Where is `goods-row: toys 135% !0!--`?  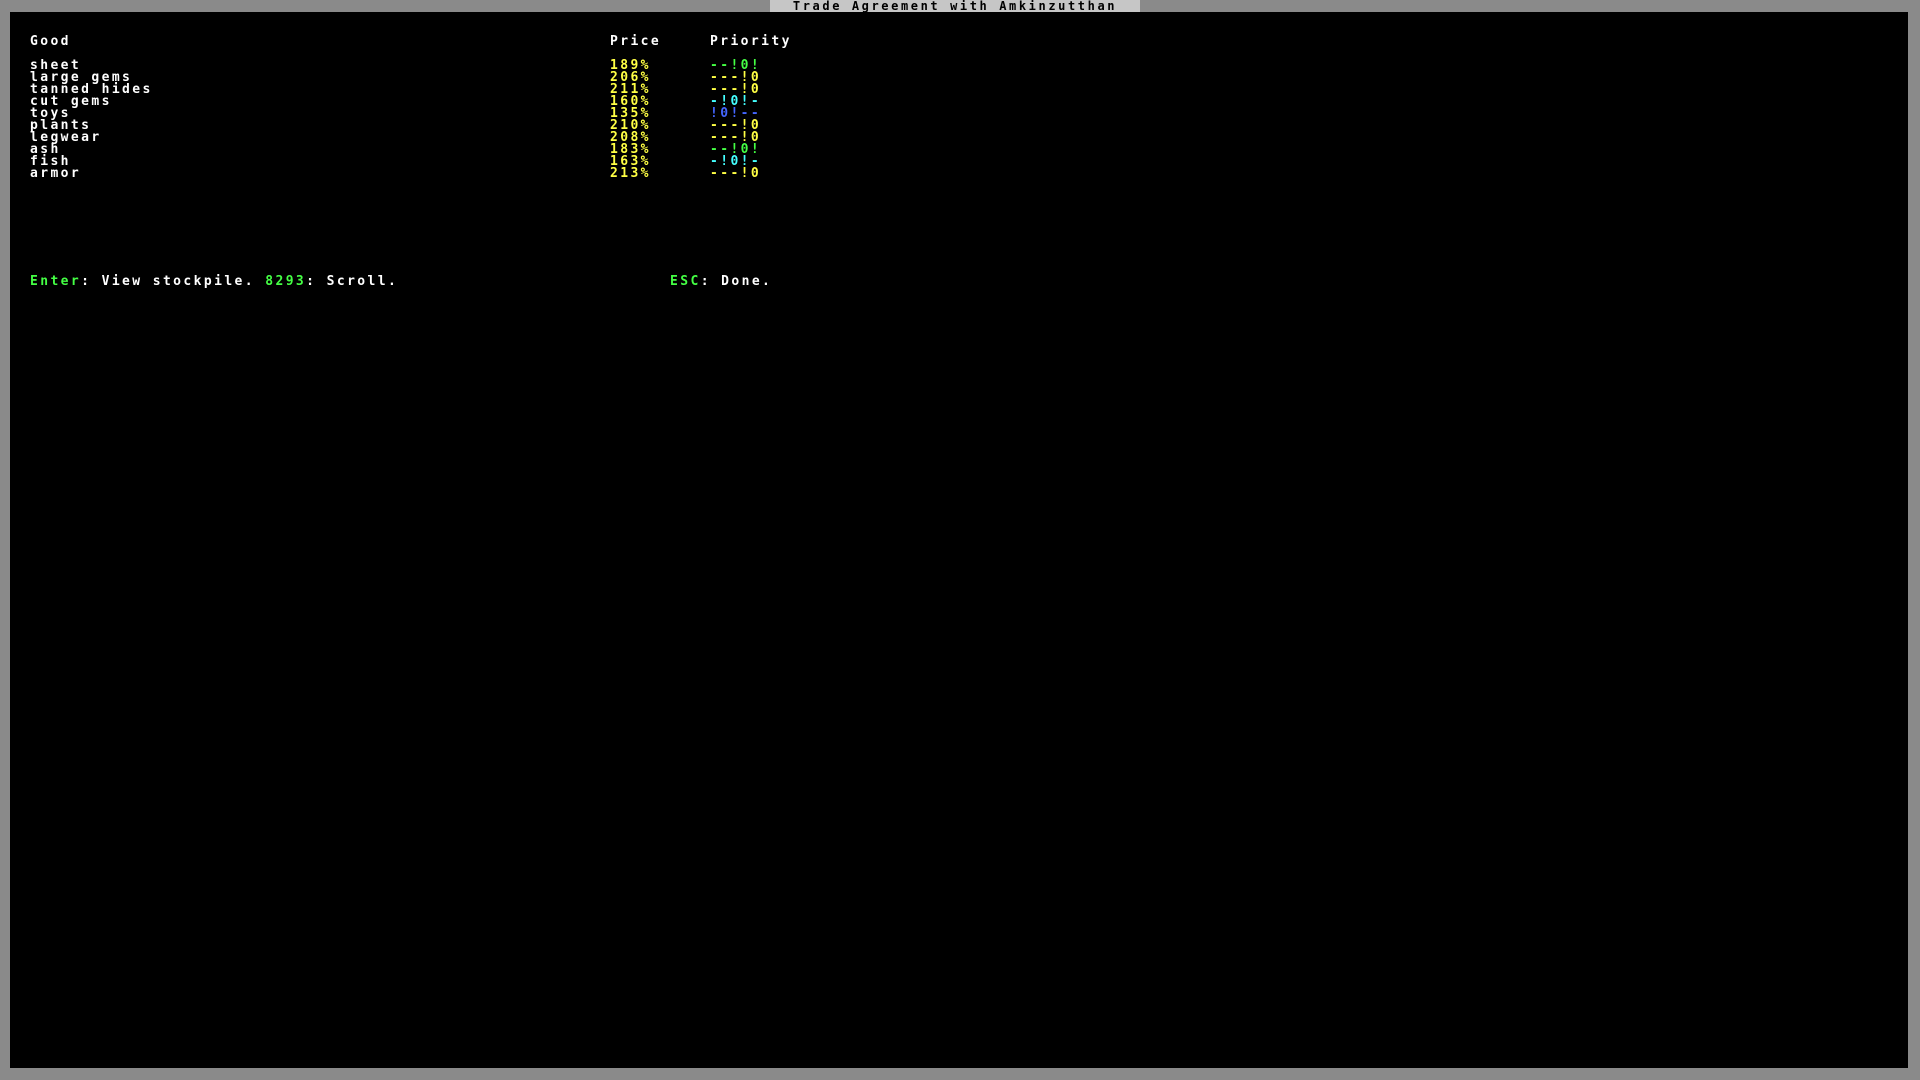
goods-row: toys 135% !0!-- is located at coordinates (510, 113).